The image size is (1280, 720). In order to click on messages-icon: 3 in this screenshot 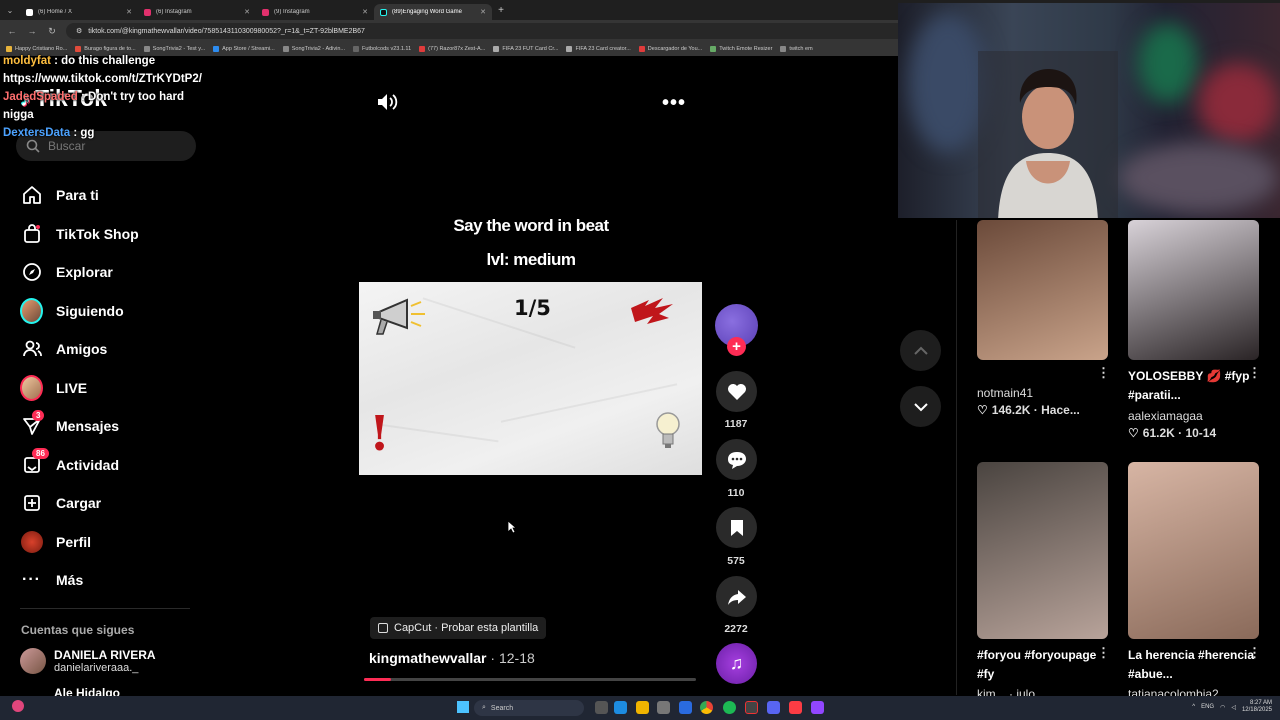, I will do `click(32, 423)`.